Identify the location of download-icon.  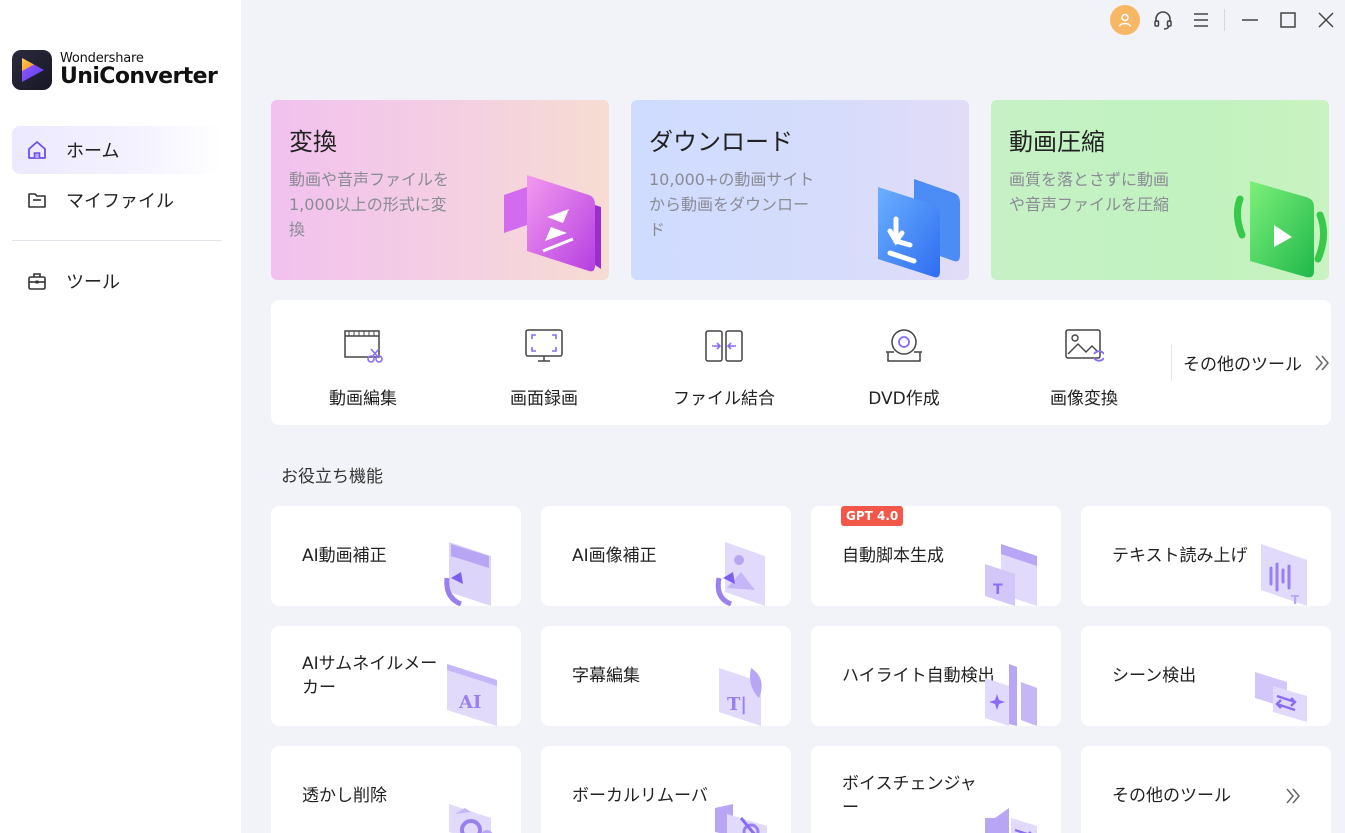
(919, 228).